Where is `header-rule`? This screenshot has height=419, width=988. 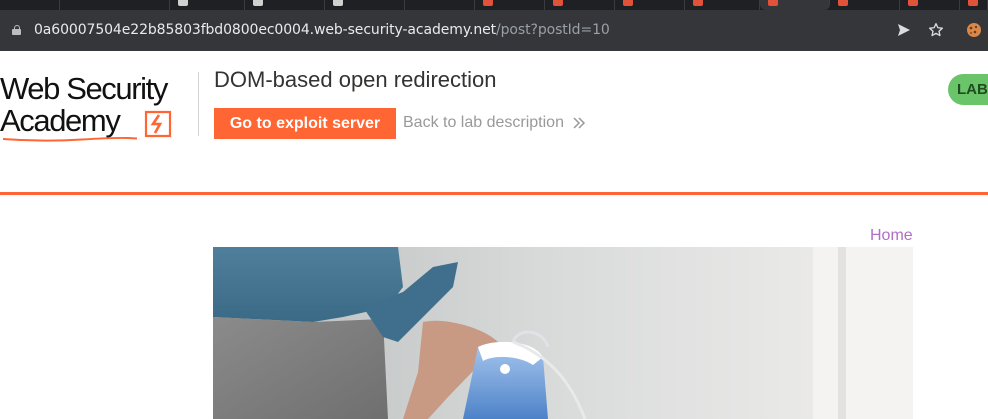 header-rule is located at coordinates (494, 193).